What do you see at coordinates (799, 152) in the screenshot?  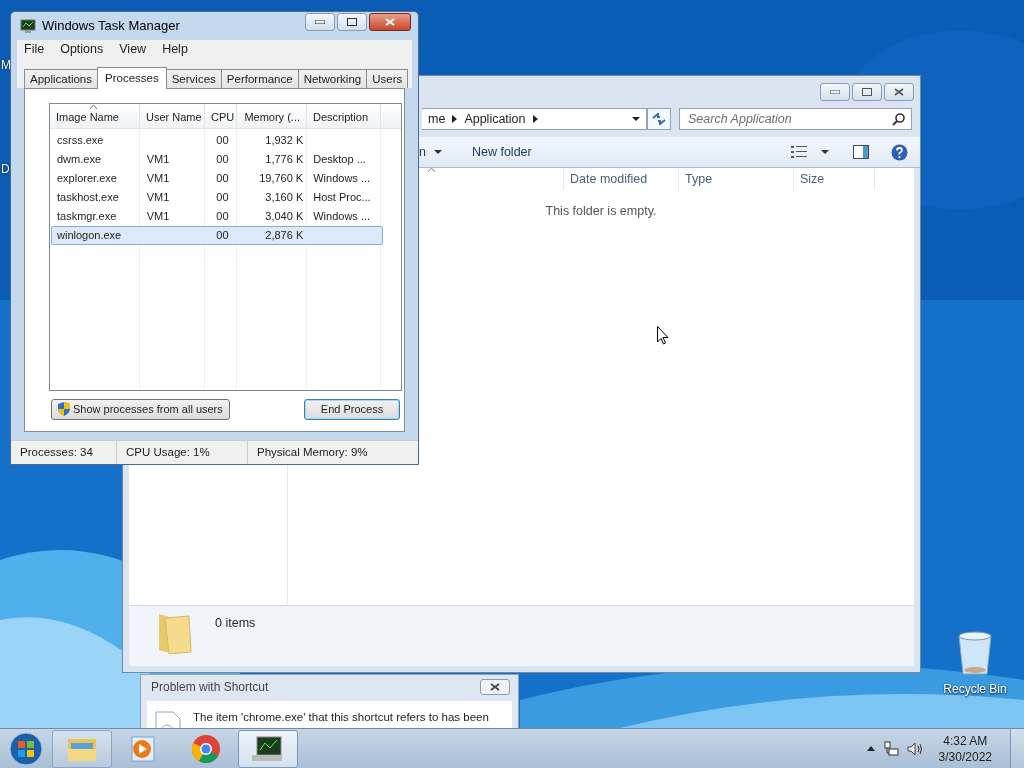 I see `view-list-icon` at bounding box center [799, 152].